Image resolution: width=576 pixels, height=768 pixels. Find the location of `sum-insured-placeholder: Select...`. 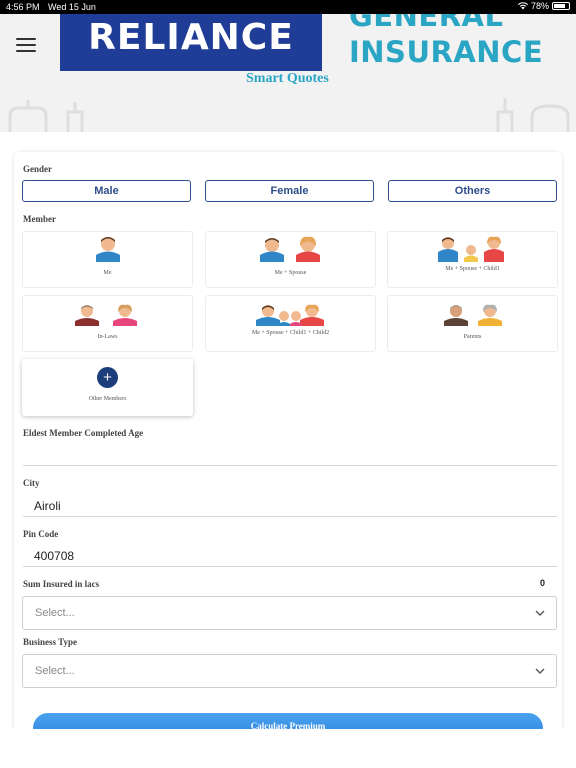

sum-insured-placeholder: Select... is located at coordinates (55, 613).